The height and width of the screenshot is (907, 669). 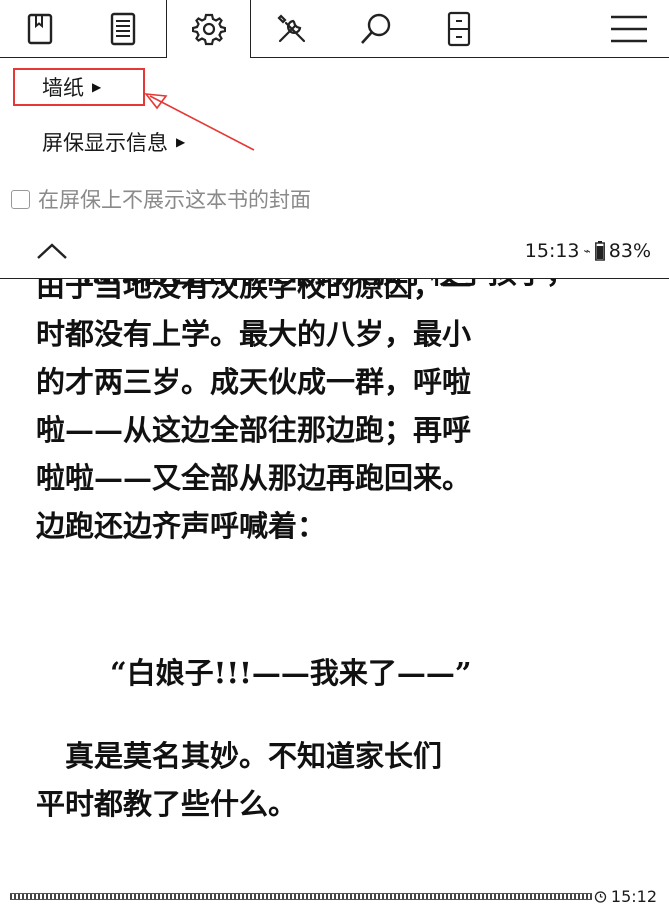 I want to click on collapse-chevron-icon, so click(x=52, y=251).